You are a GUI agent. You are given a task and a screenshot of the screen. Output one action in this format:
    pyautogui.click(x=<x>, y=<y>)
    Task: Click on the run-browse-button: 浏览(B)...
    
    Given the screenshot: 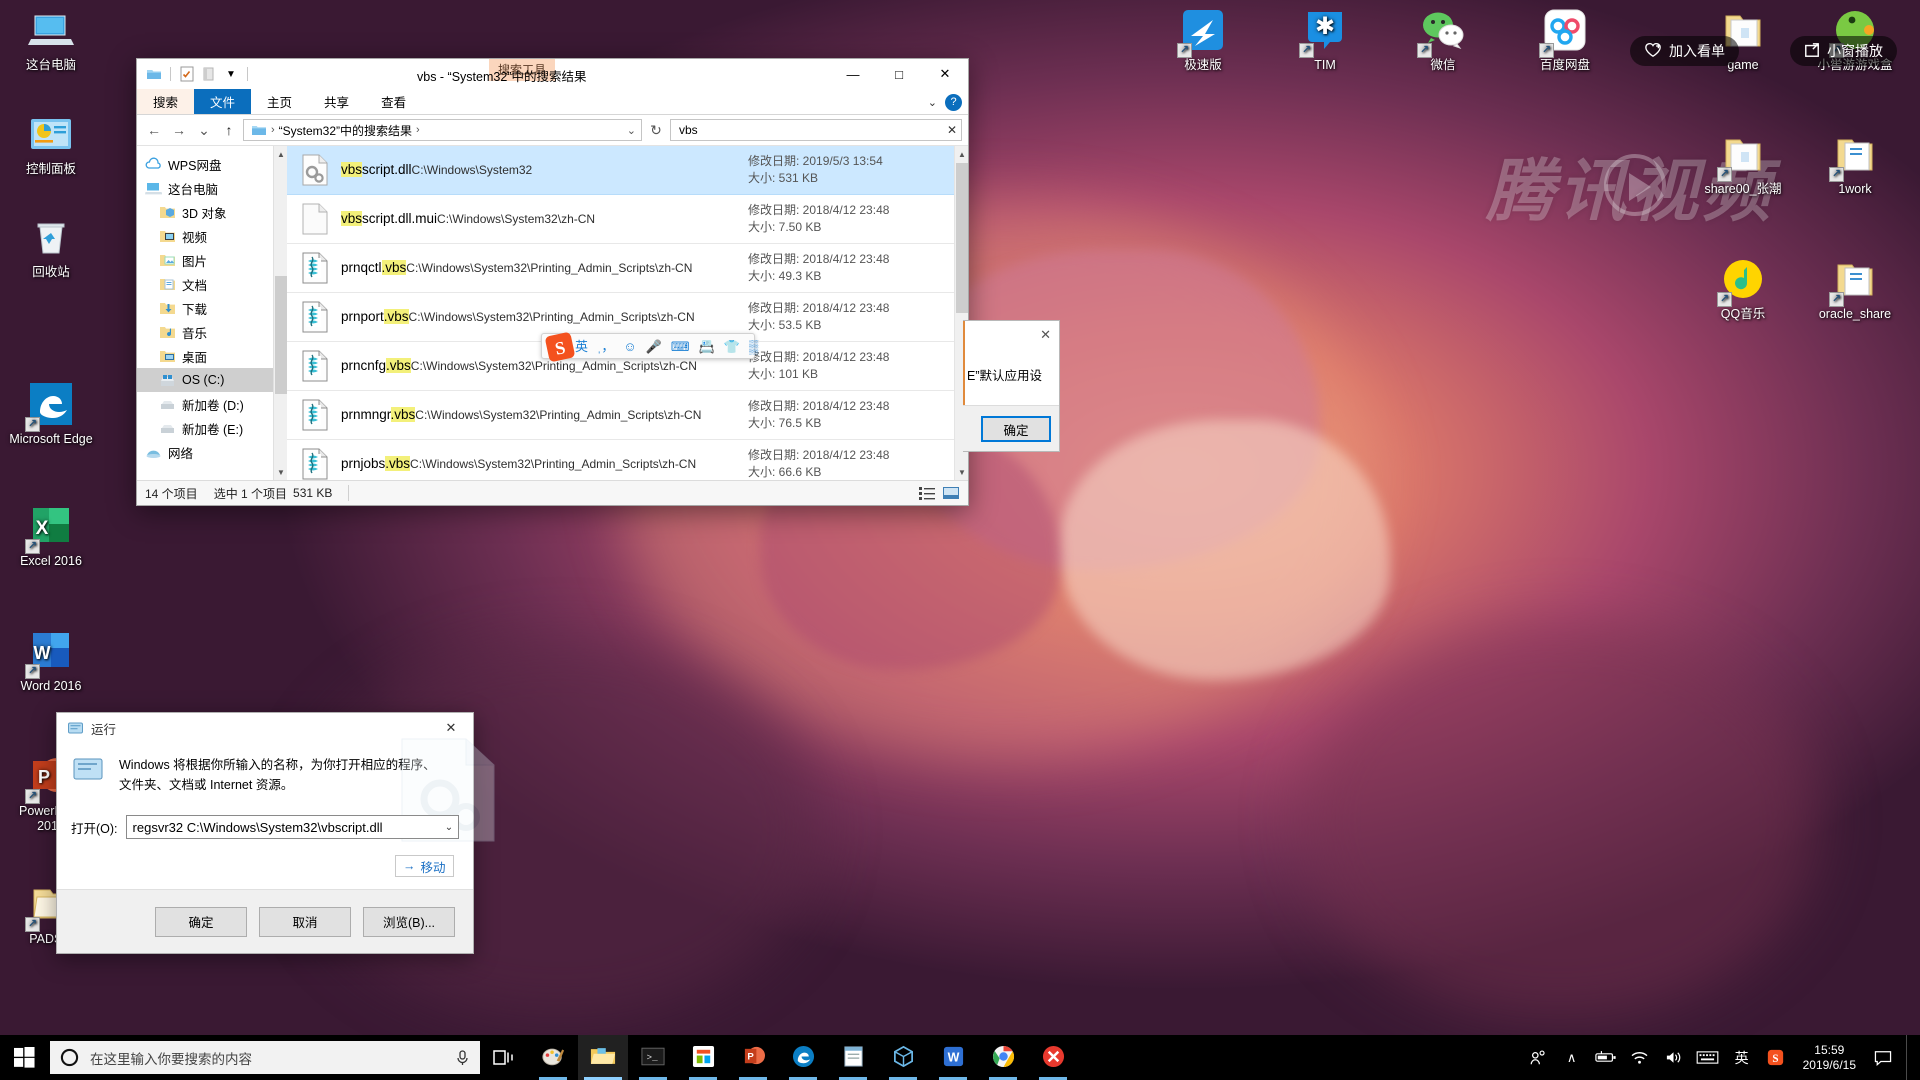 What is the action you would take?
    pyautogui.click(x=409, y=921)
    